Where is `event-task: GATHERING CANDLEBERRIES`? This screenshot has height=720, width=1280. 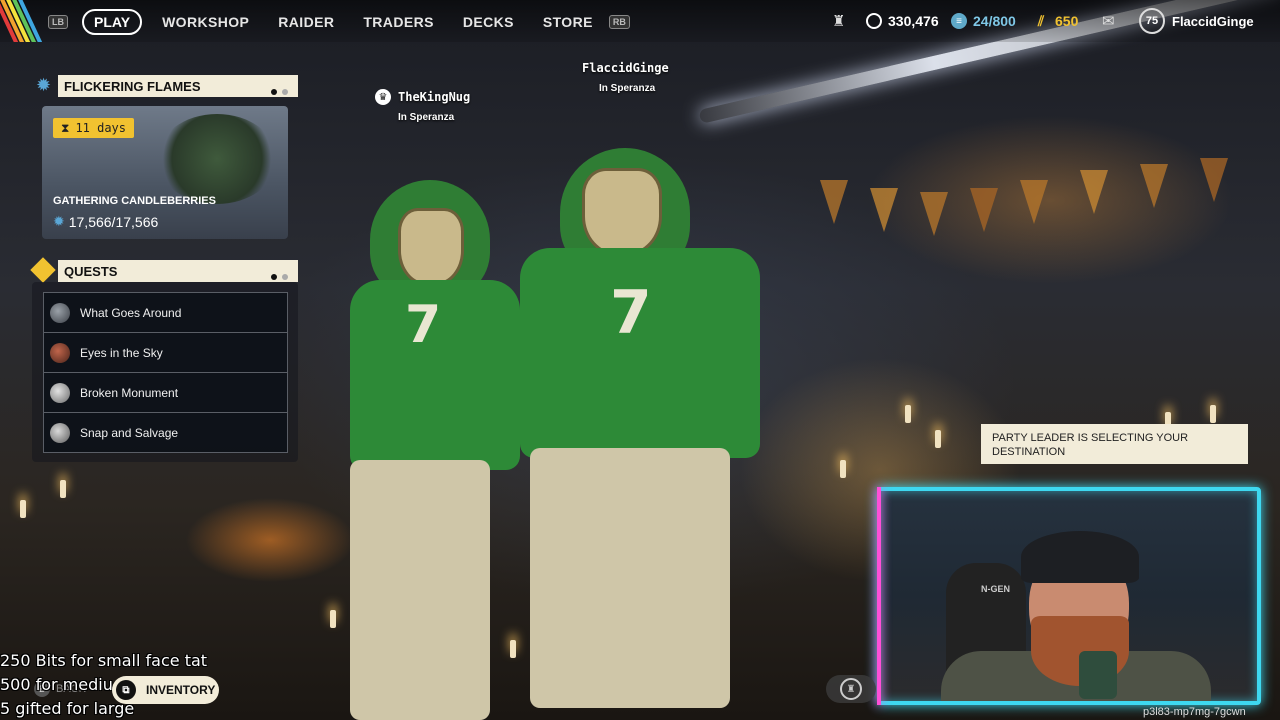
event-task: GATHERING CANDLEBERRIES is located at coordinates (134, 201).